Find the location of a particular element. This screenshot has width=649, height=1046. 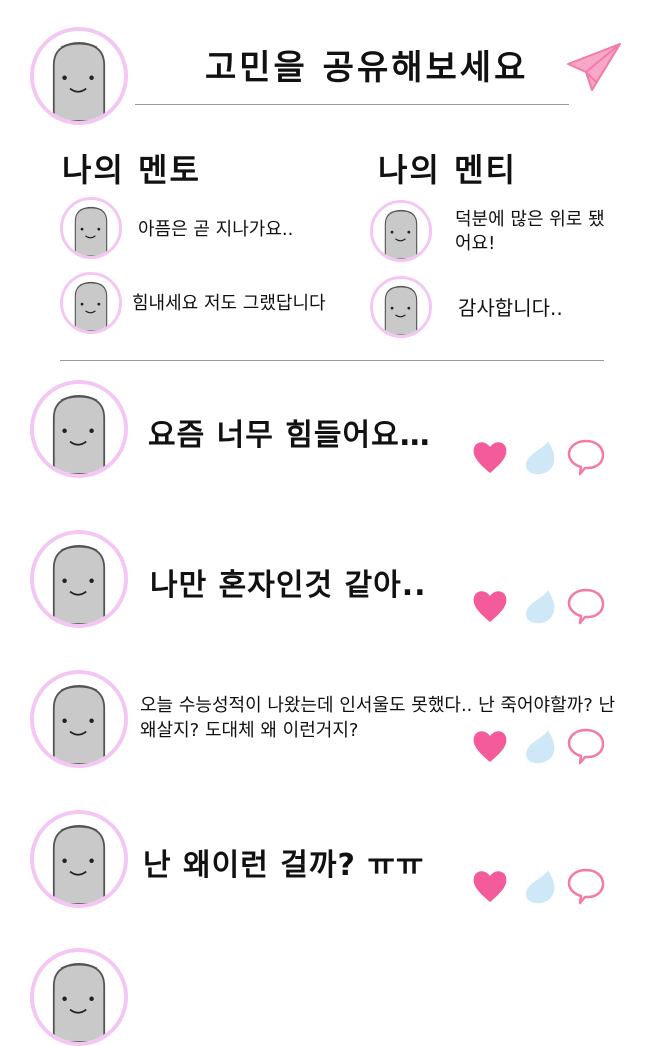

paper-plane-icon is located at coordinates (594, 67).